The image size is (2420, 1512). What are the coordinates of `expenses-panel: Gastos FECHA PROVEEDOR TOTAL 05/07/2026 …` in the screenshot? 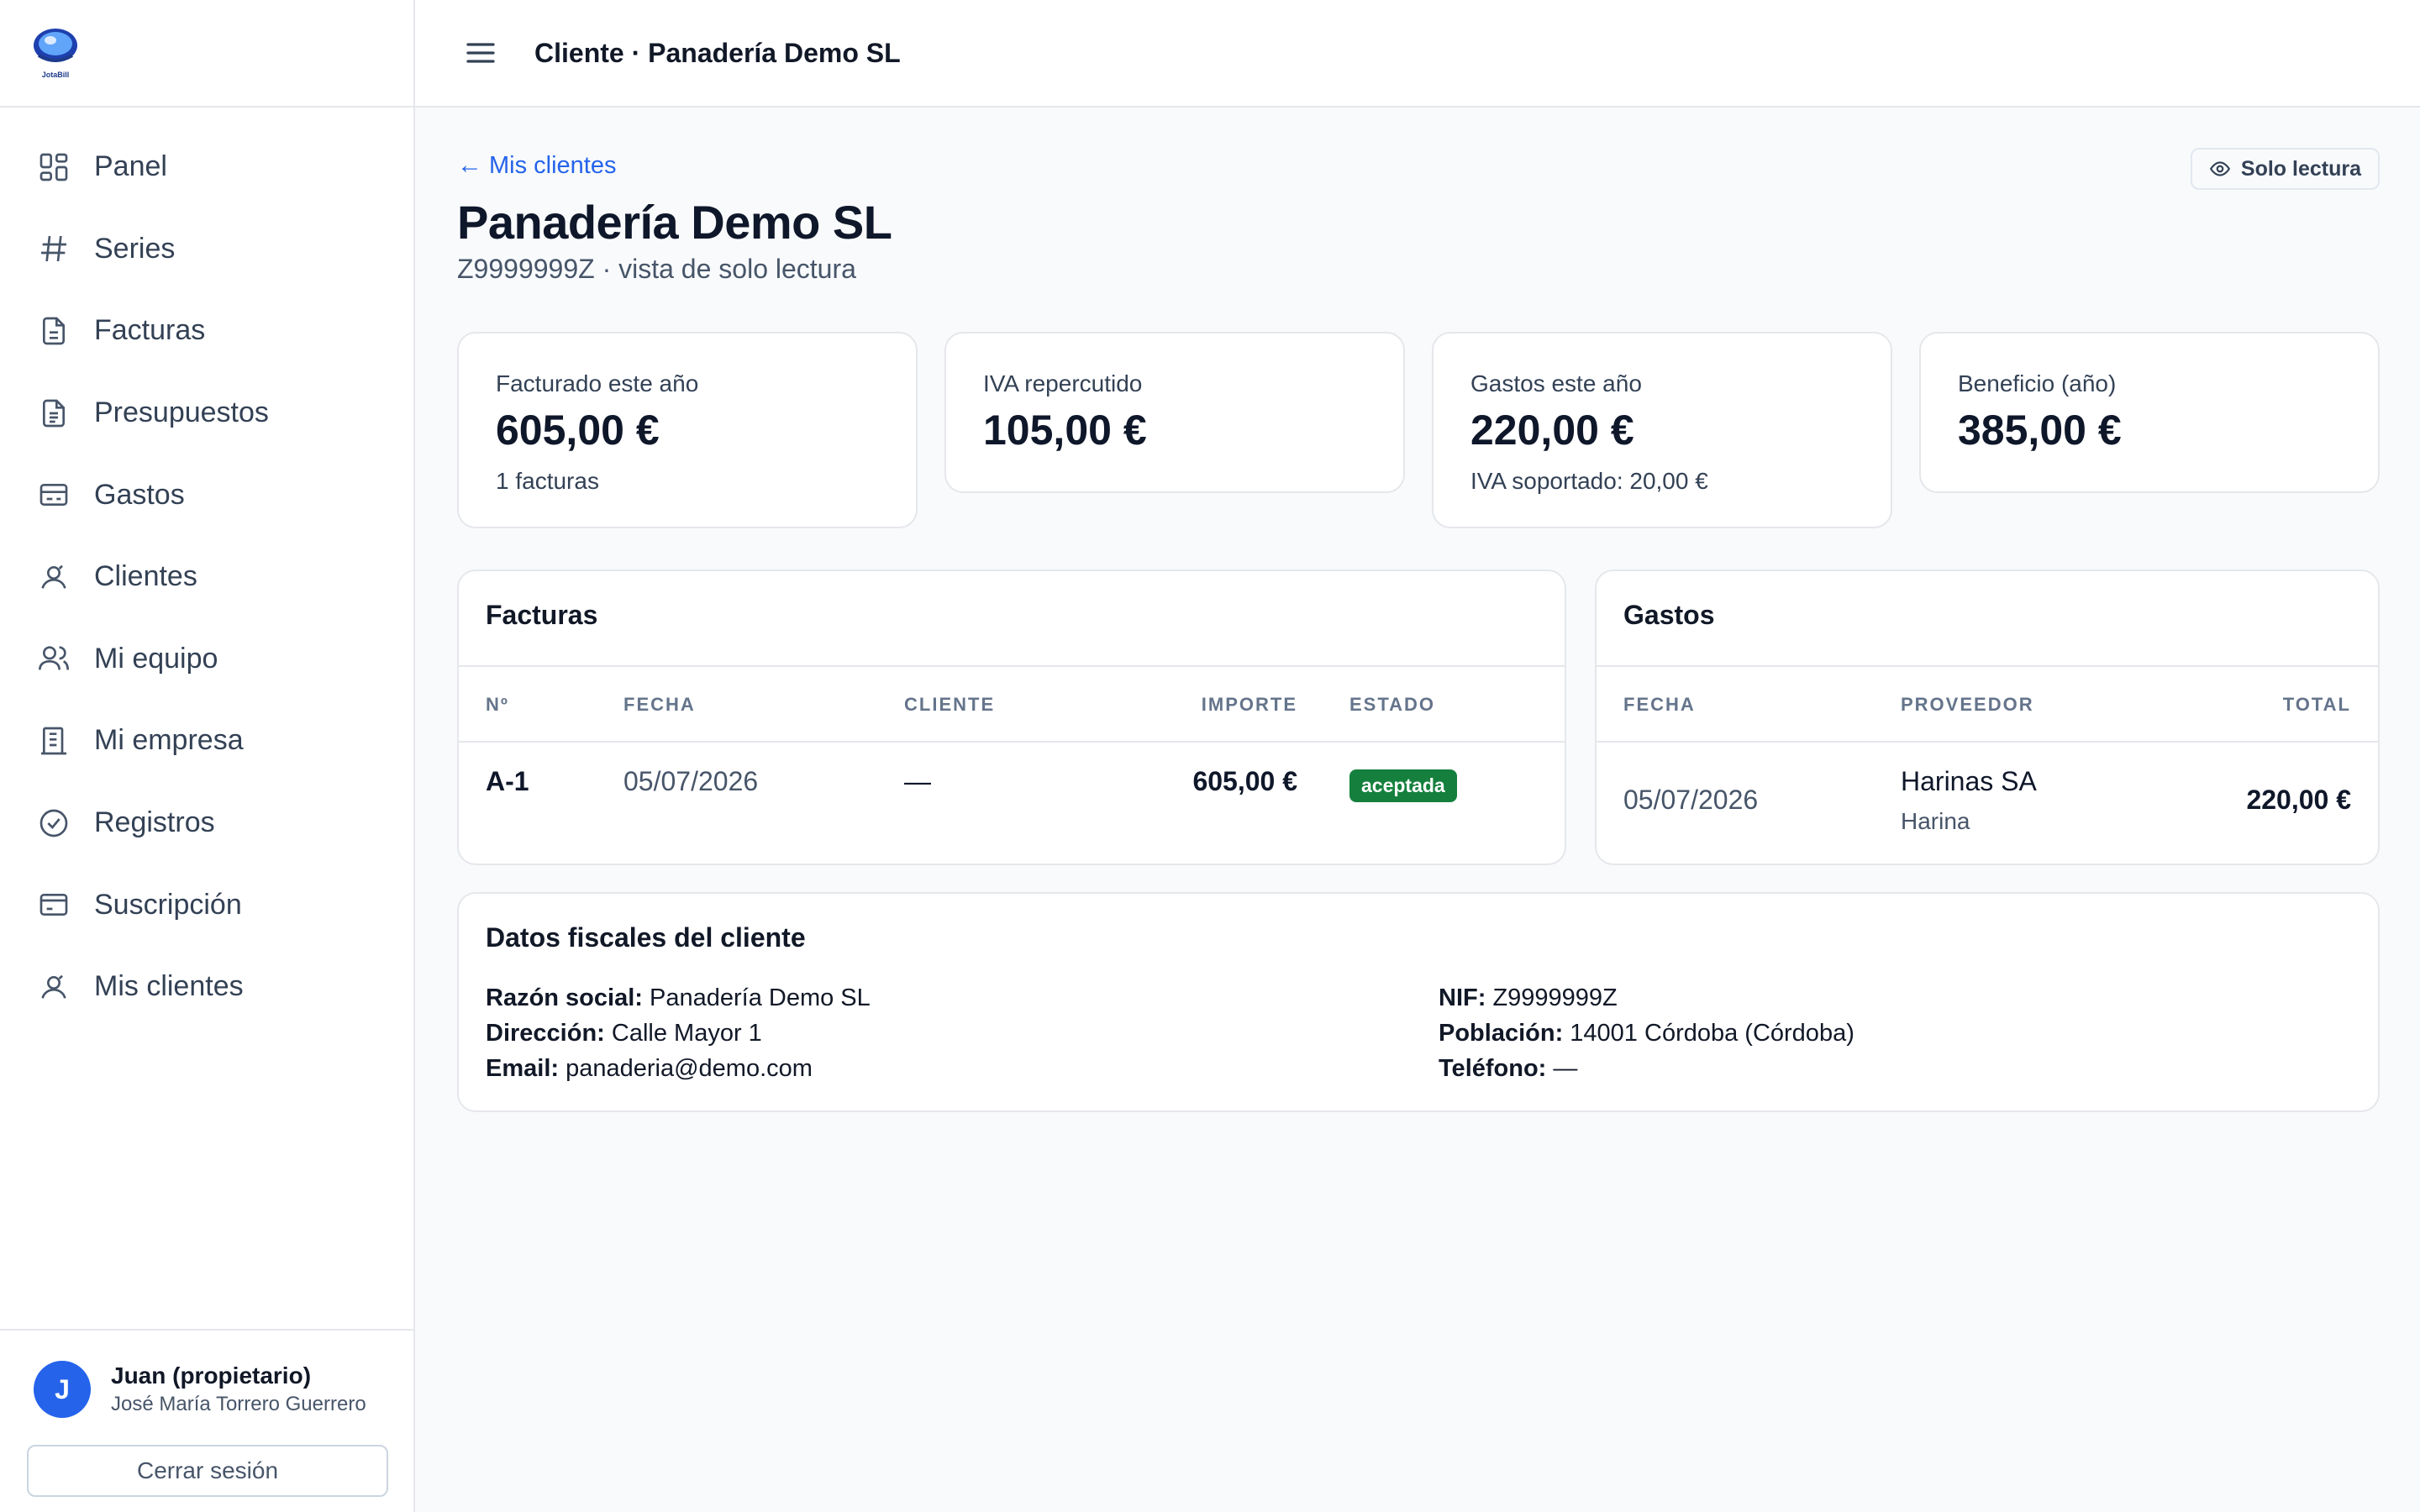 It's located at (1987, 717).